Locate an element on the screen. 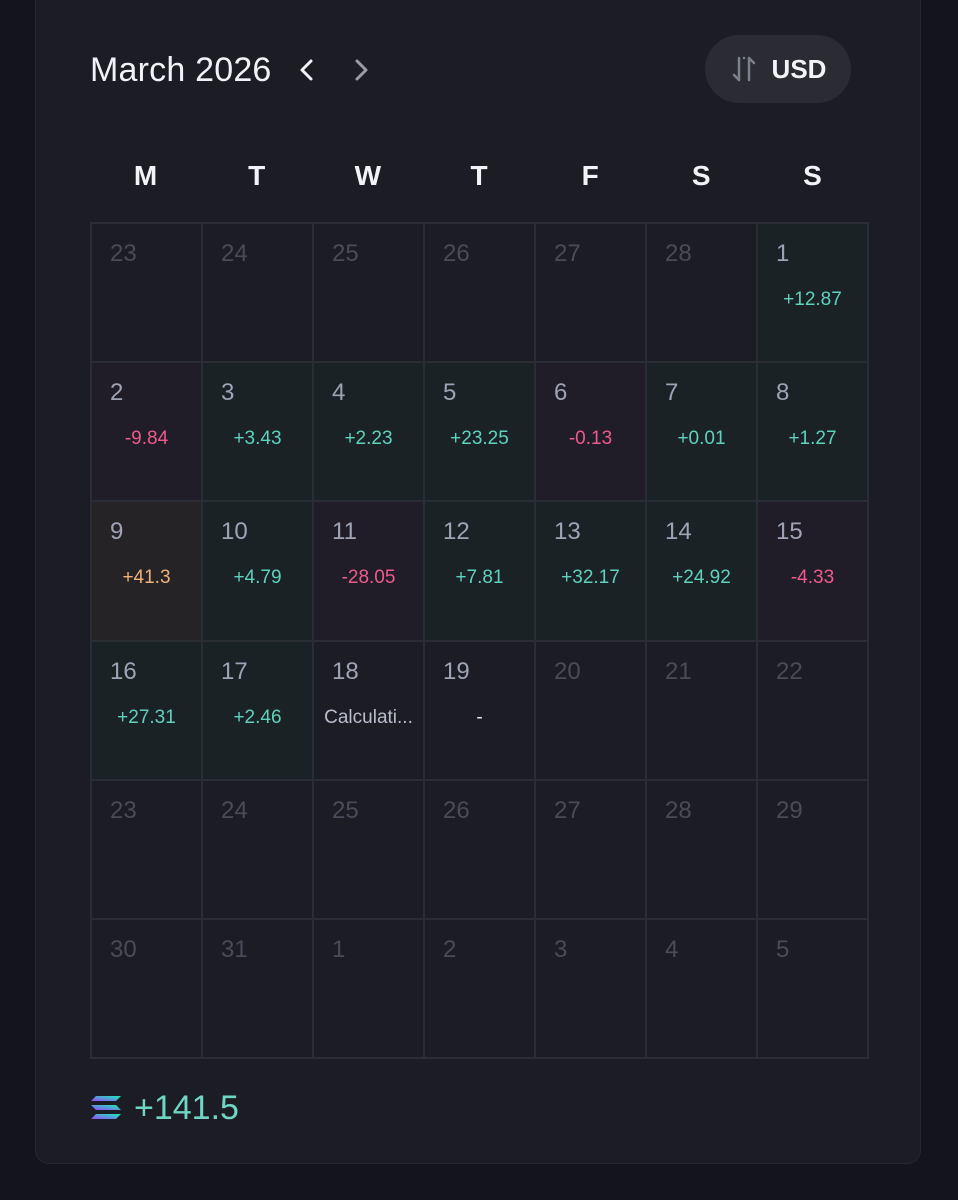 This screenshot has height=1200, width=958. calendar-day-cell: 6 -0.13 is located at coordinates (591, 433).